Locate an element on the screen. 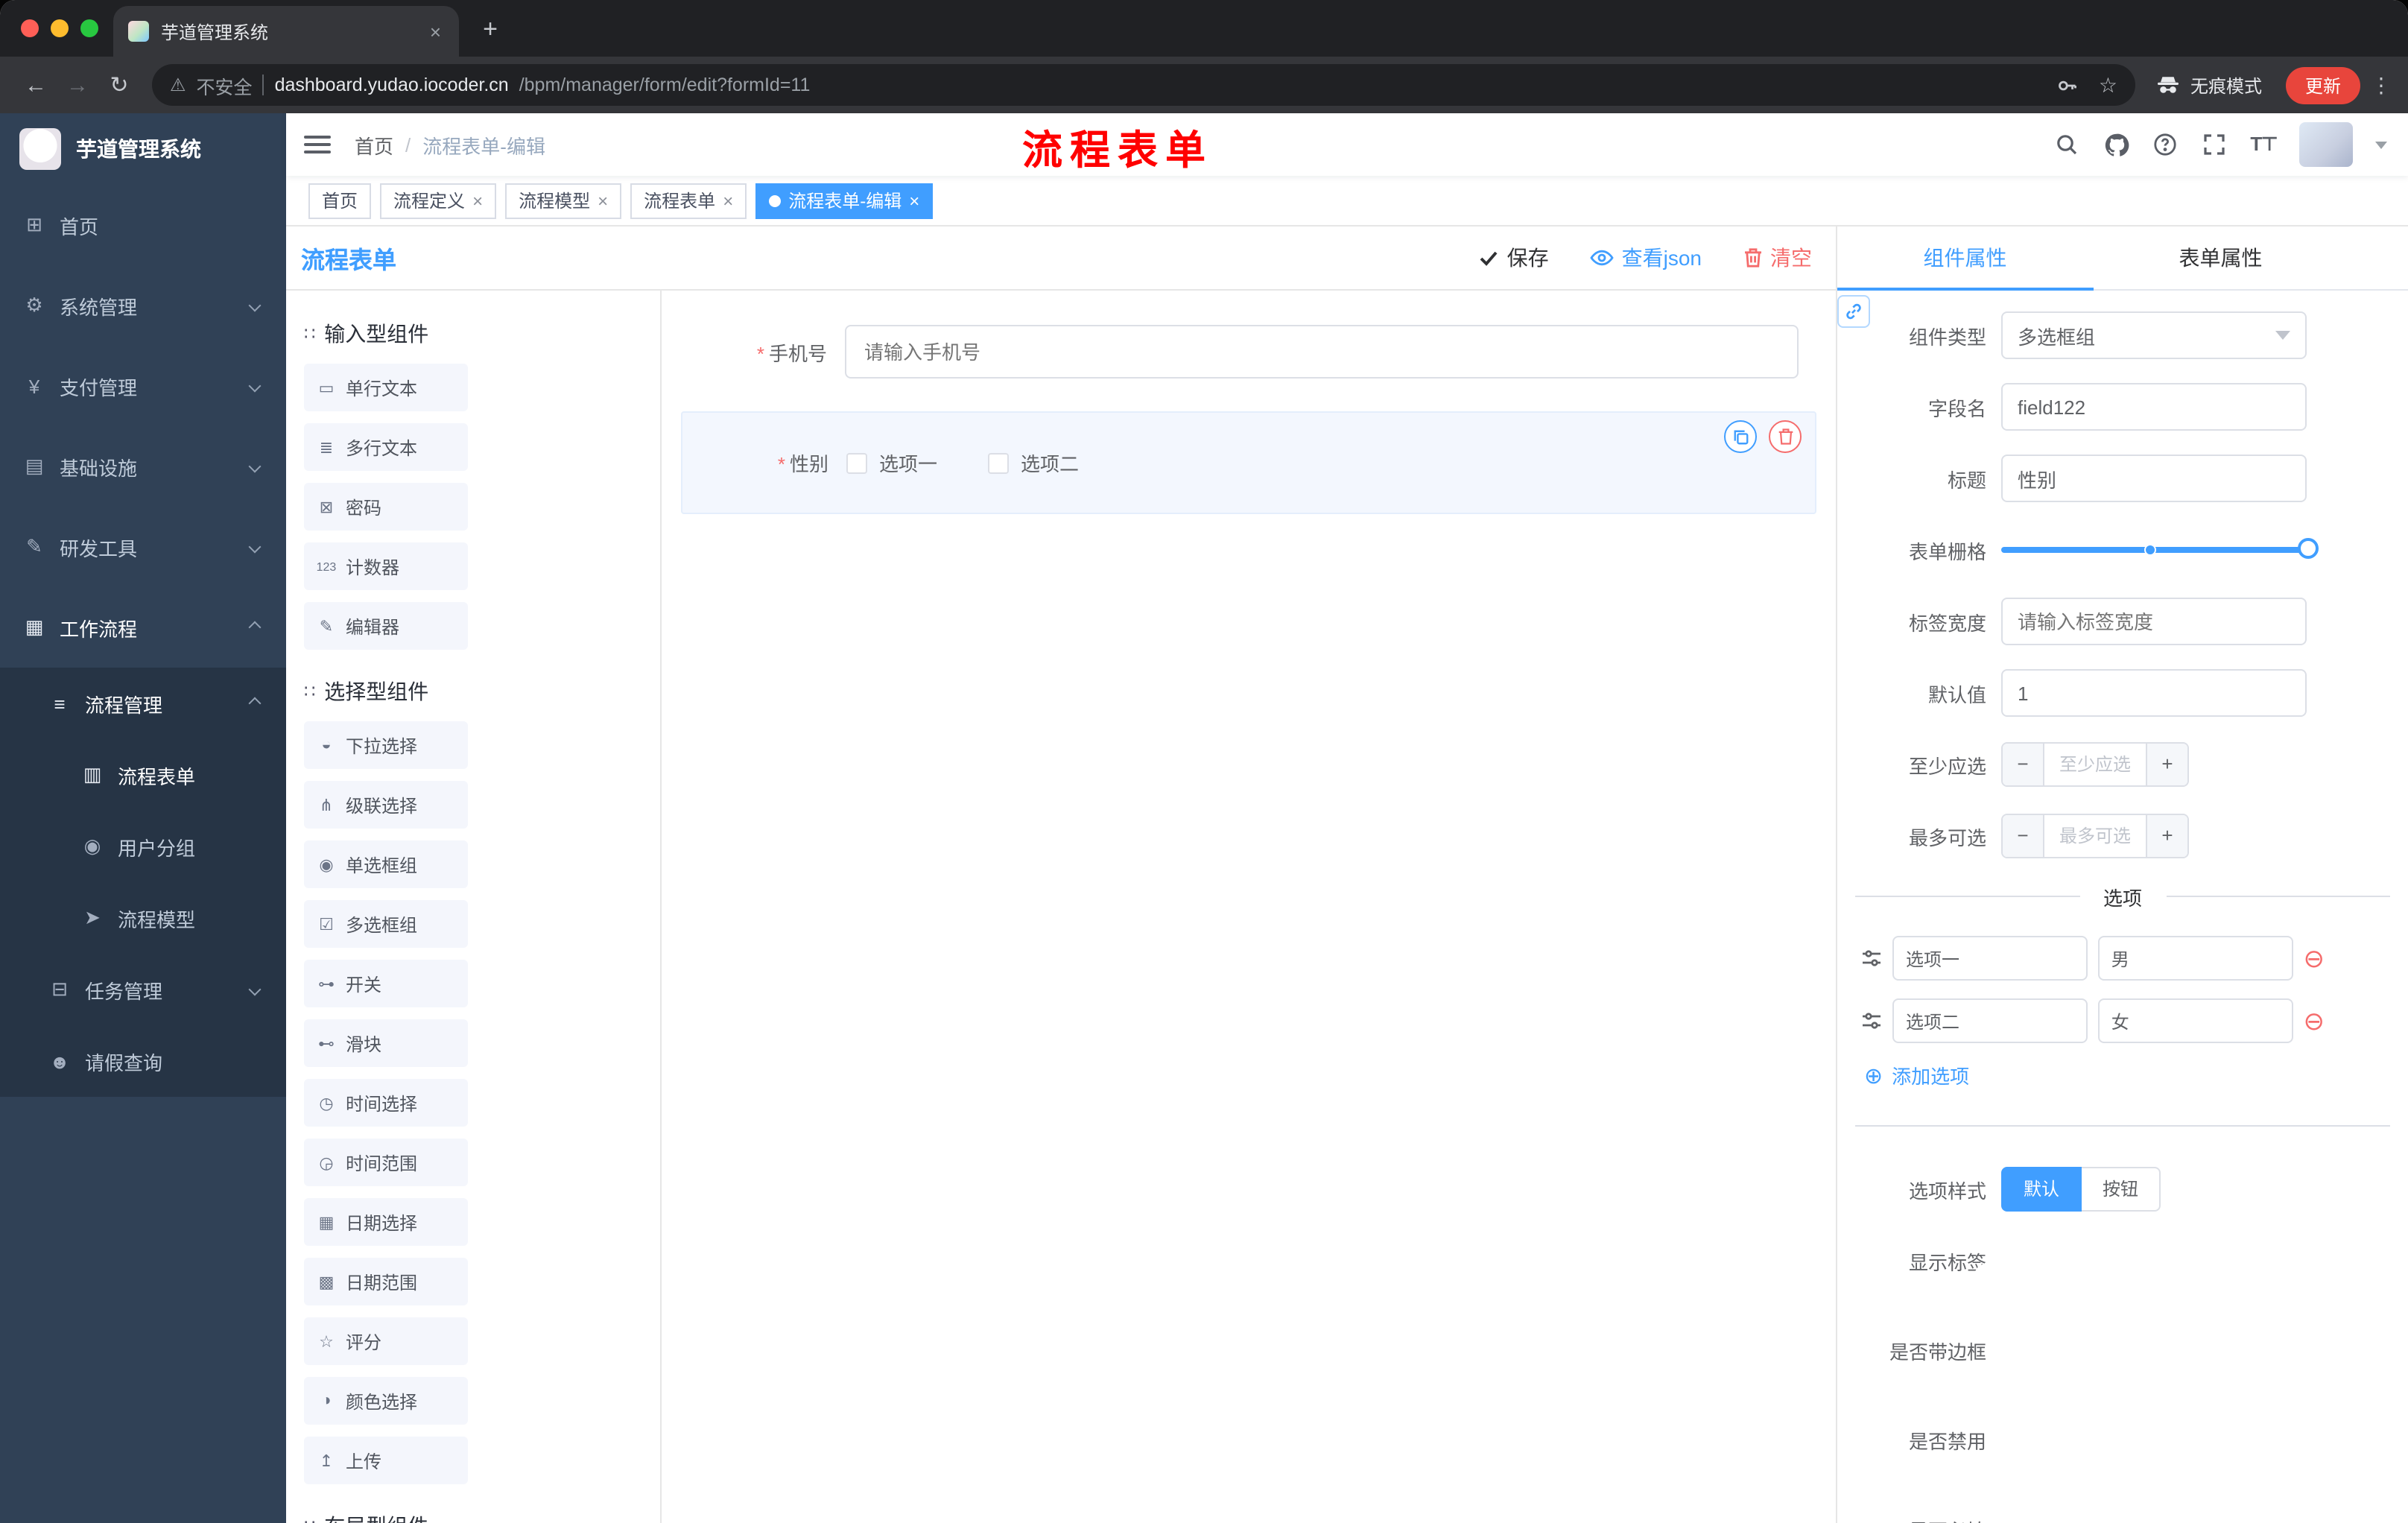  palette-item-switch: ⊶ 开关 is located at coordinates (386, 984).